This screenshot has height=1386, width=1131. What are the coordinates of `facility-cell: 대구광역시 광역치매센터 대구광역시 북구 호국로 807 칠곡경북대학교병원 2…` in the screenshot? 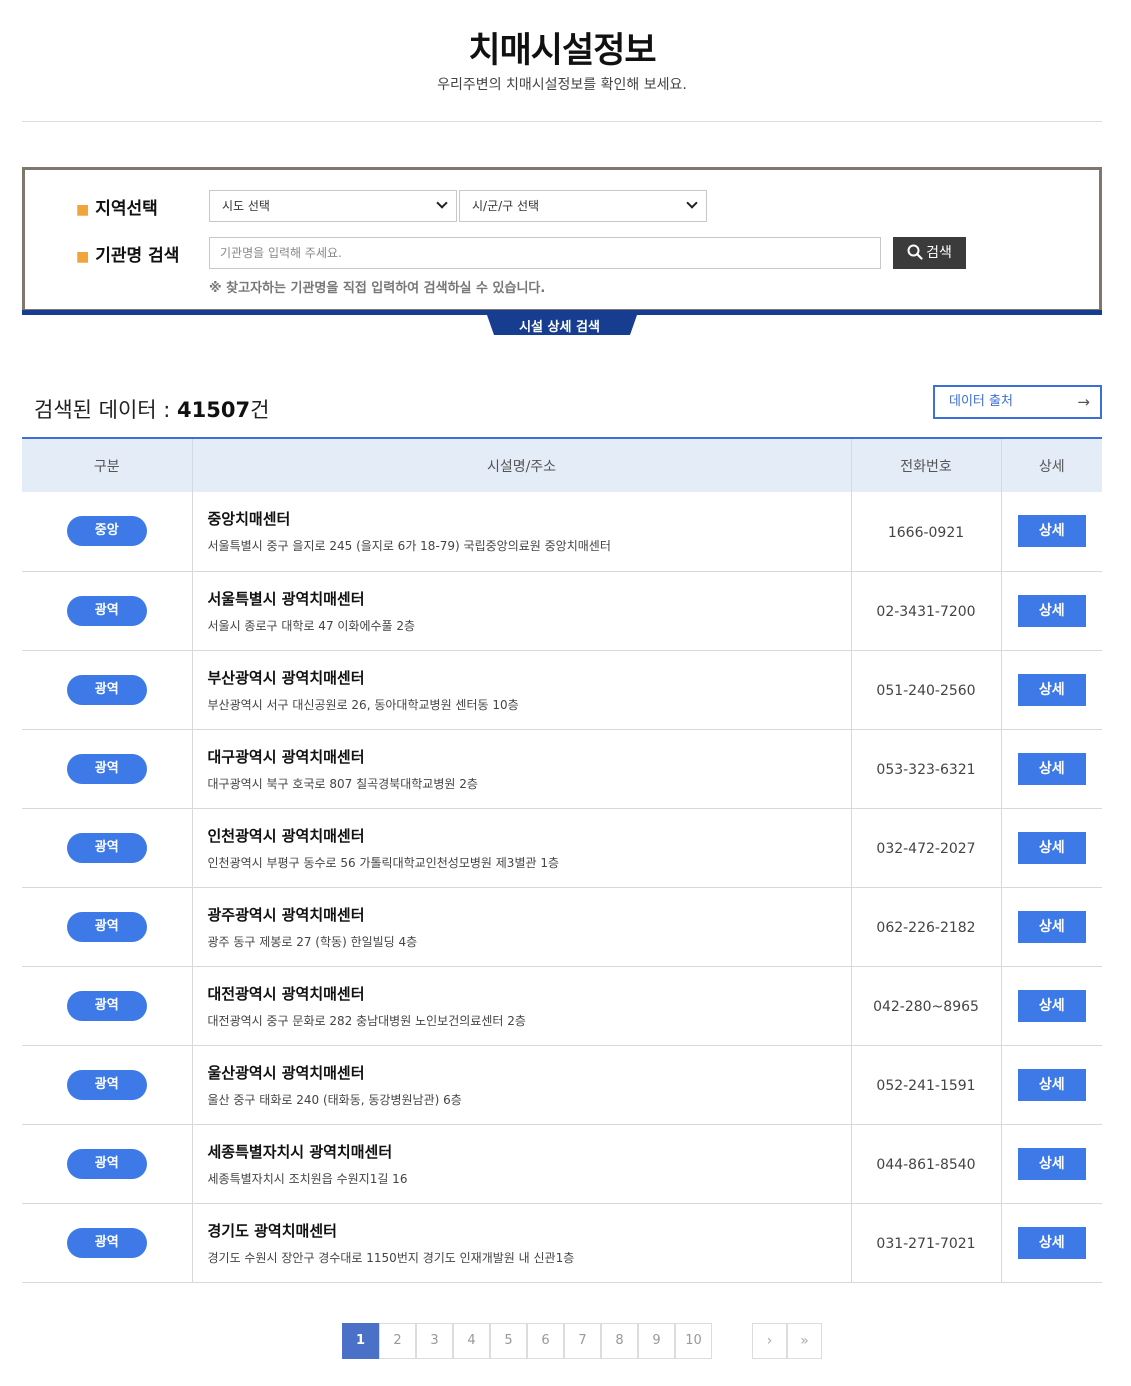 It's located at (521, 768).